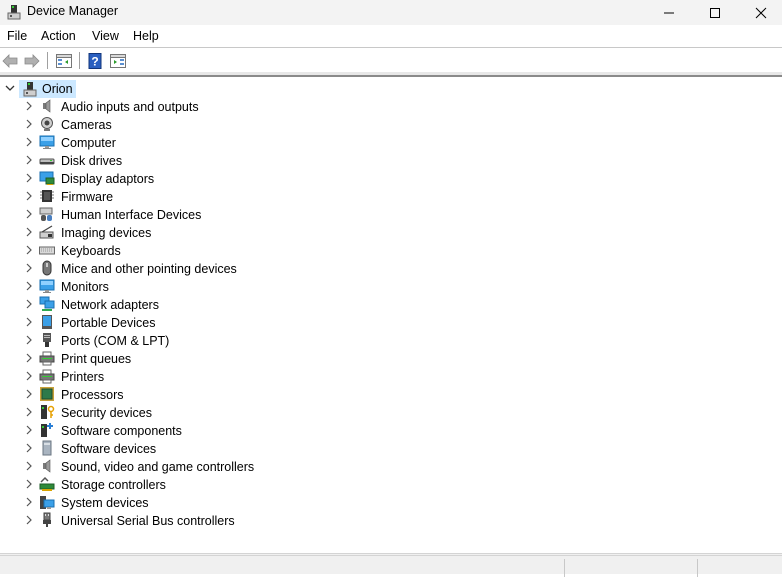 The height and width of the screenshot is (577, 782). What do you see at coordinates (106, 233) in the screenshot?
I see `tree-item-label: Imaging devices` at bounding box center [106, 233].